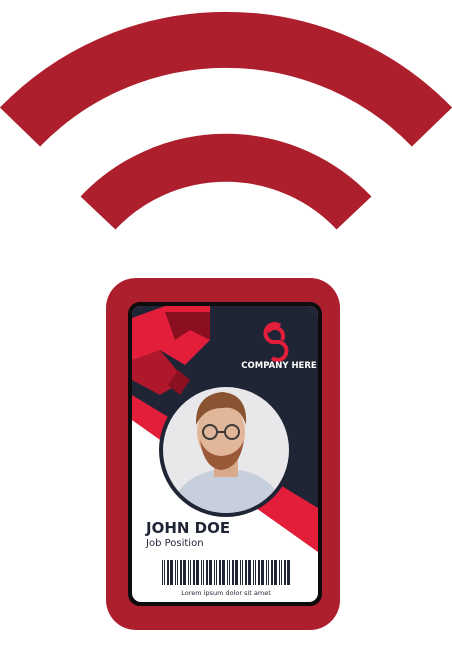 Image resolution: width=452 pixels, height=649 pixels. I want to click on company-name: COMPANY HERE, so click(279, 366).